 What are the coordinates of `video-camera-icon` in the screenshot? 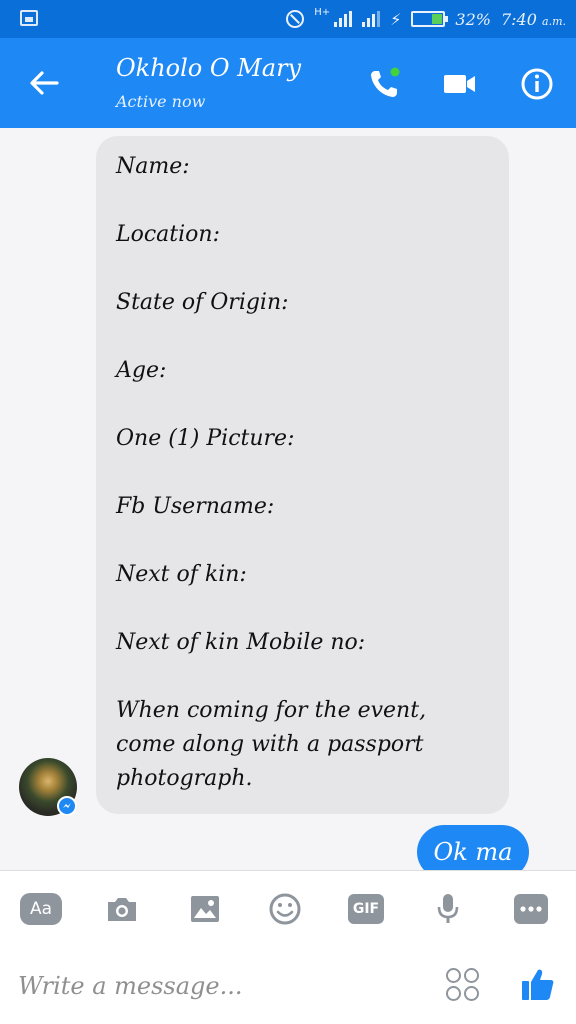 It's located at (459, 84).